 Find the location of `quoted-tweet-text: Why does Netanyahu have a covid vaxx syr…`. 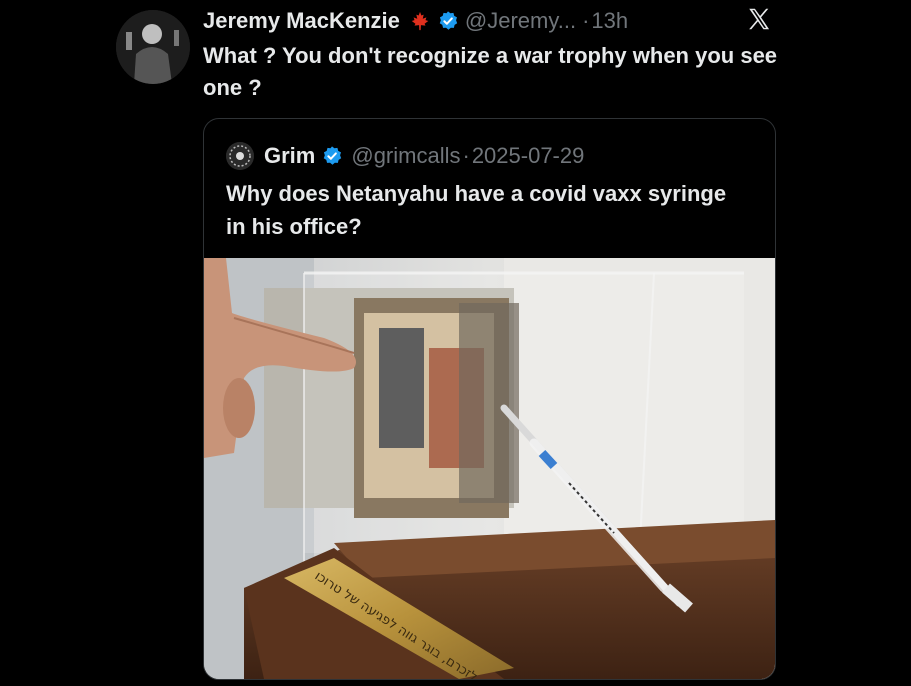

quoted-tweet-text: Why does Netanyahu have a covid vaxx syr… is located at coordinates (476, 210).